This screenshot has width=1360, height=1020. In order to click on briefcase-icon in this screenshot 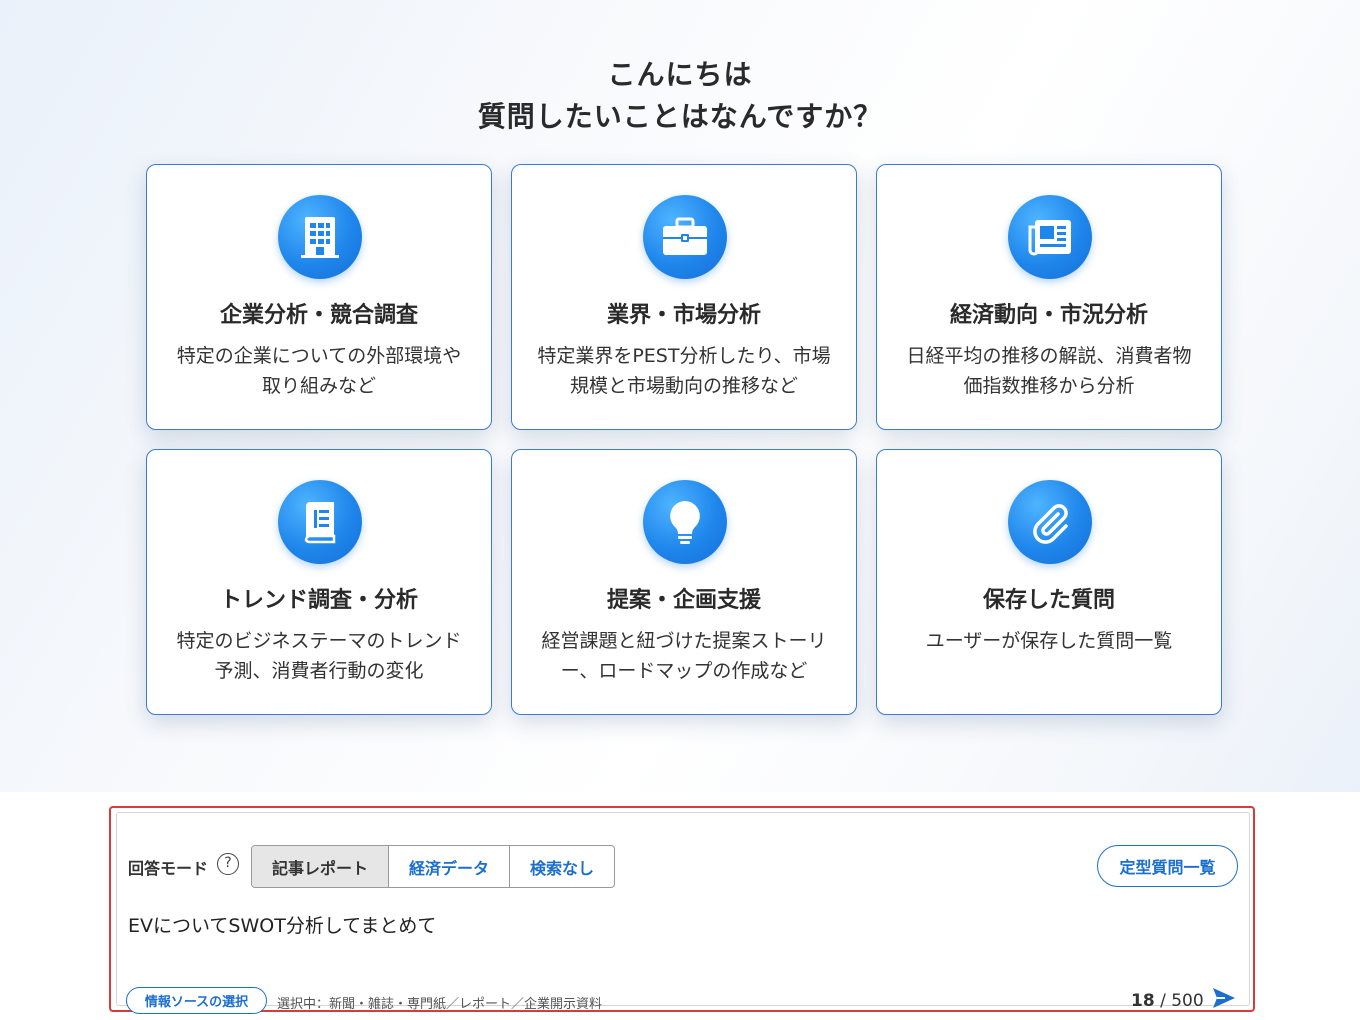, I will do `click(685, 237)`.